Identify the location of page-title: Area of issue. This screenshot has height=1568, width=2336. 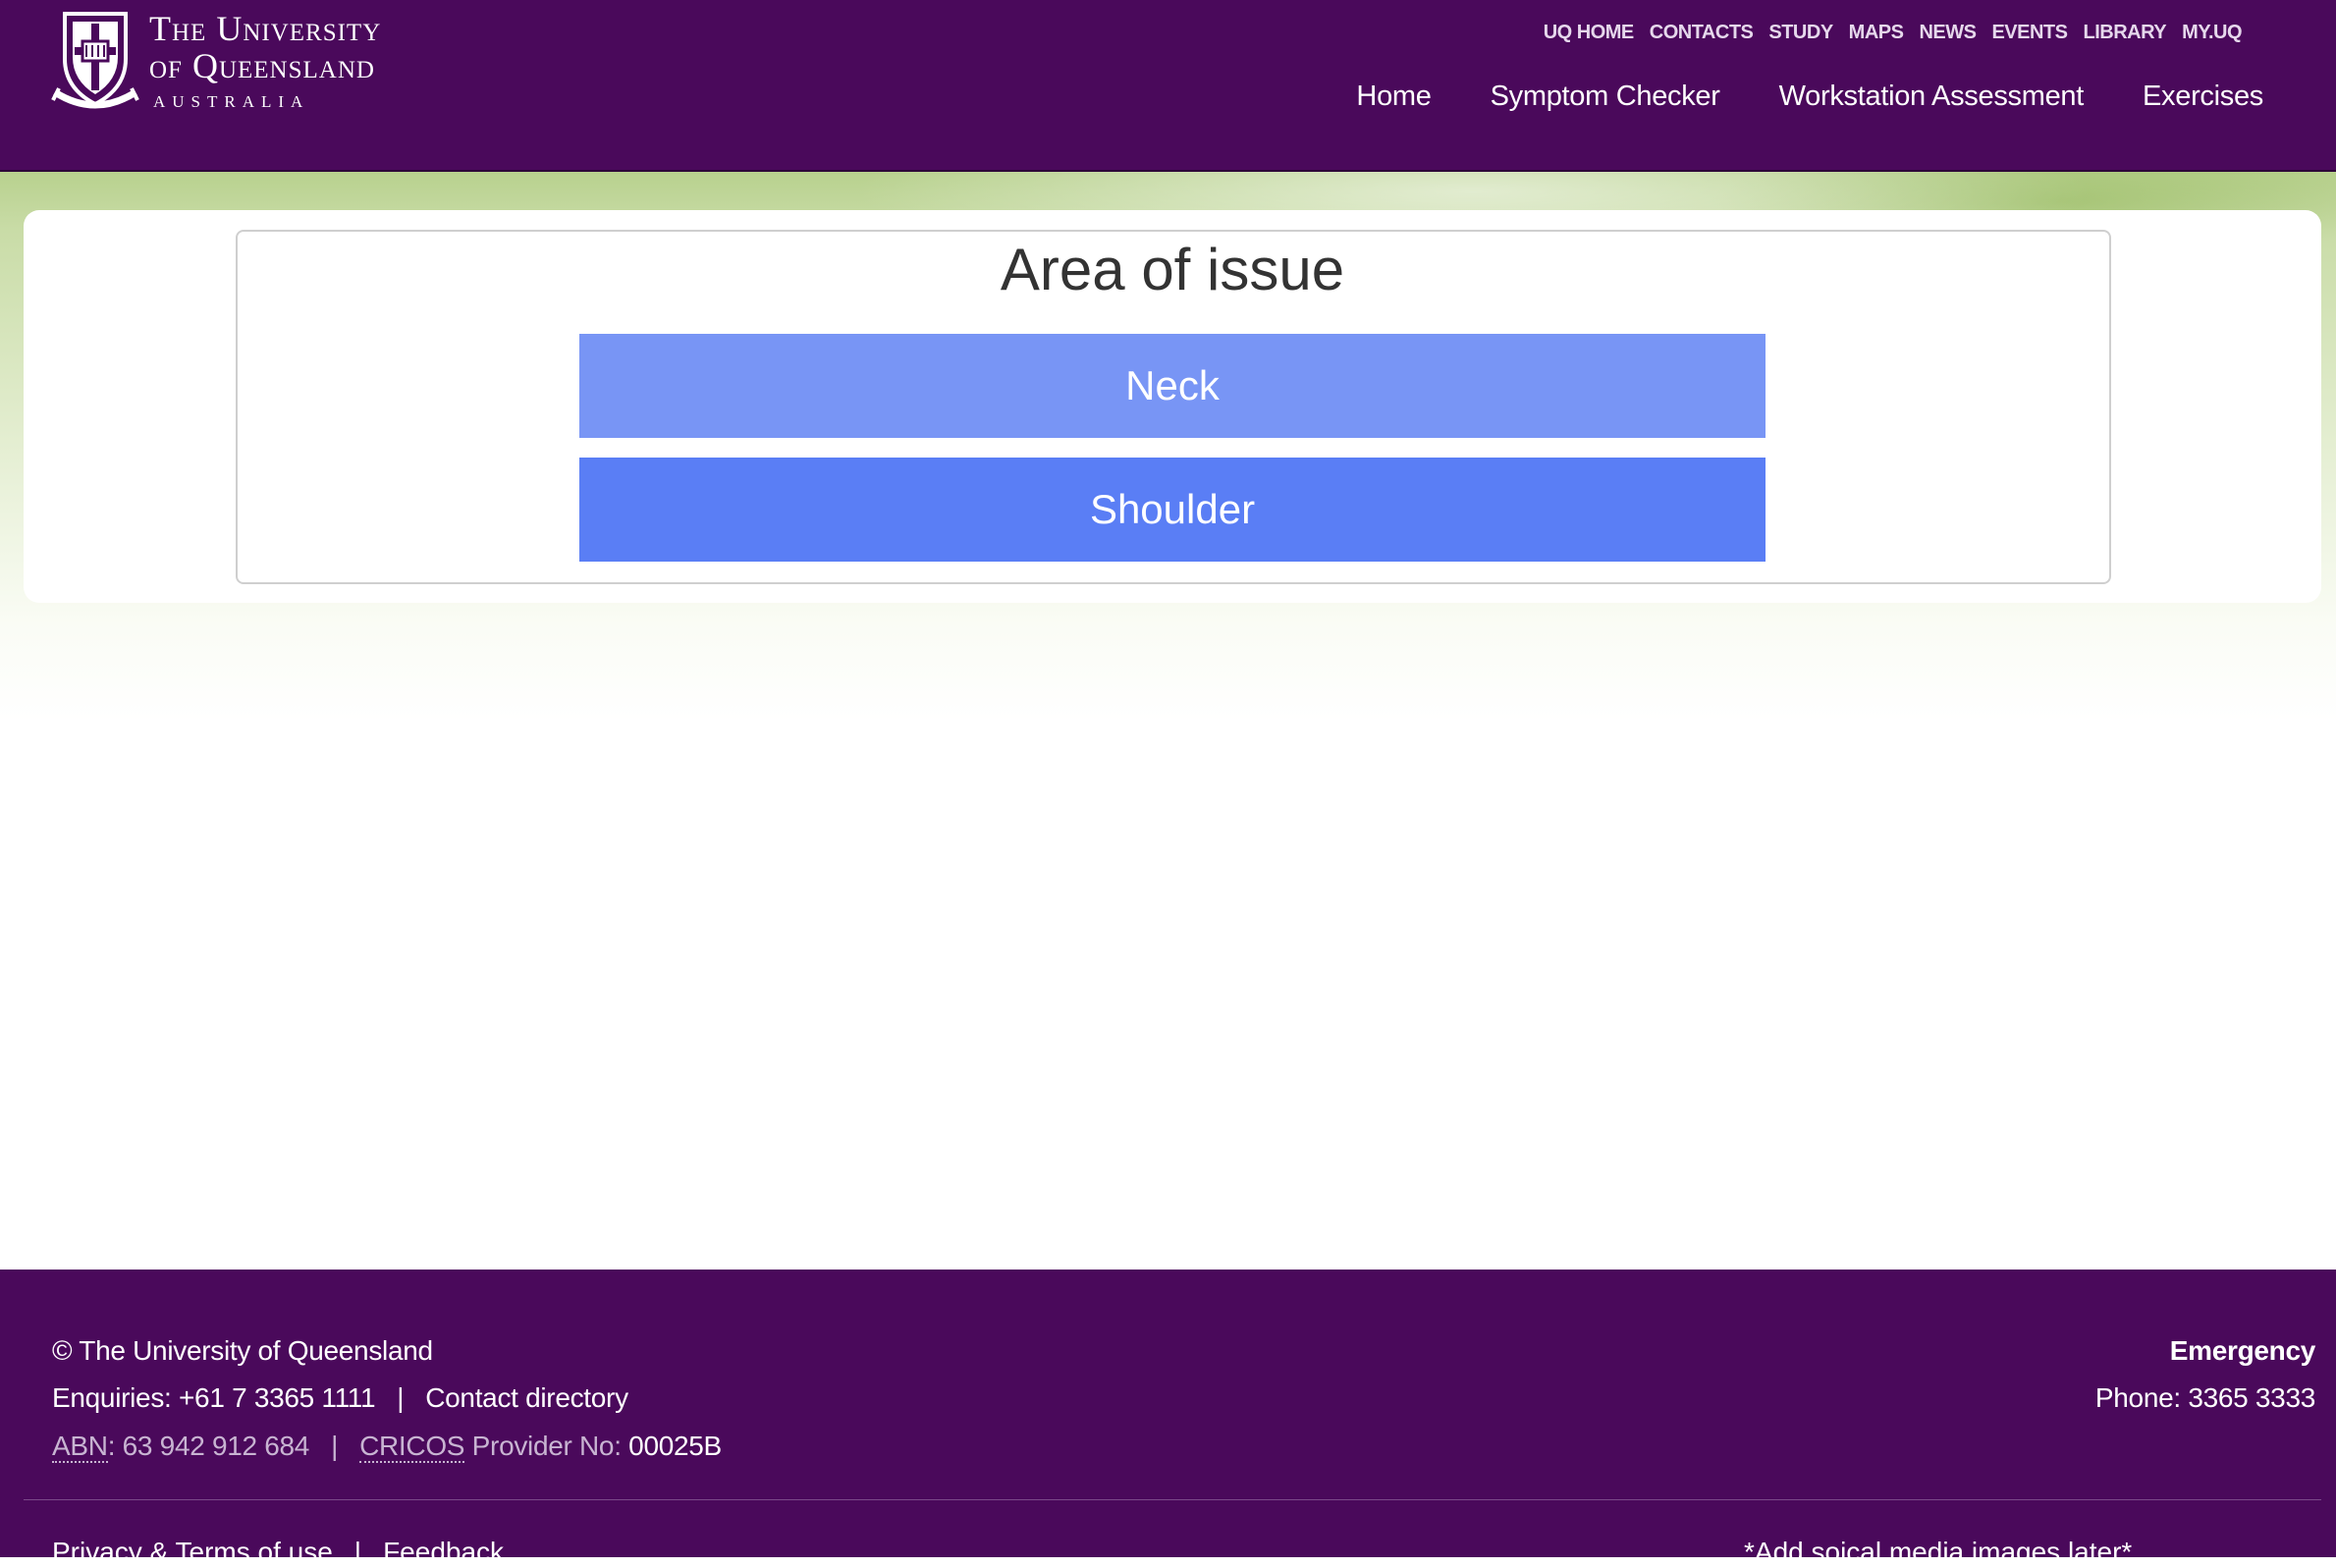
(1172, 269).